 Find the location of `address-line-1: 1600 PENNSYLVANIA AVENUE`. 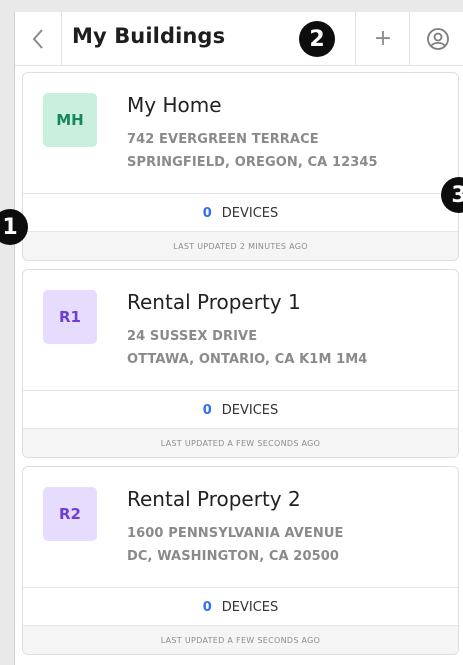

address-line-1: 1600 PENNSYLVANIA AVENUE is located at coordinates (235, 533).